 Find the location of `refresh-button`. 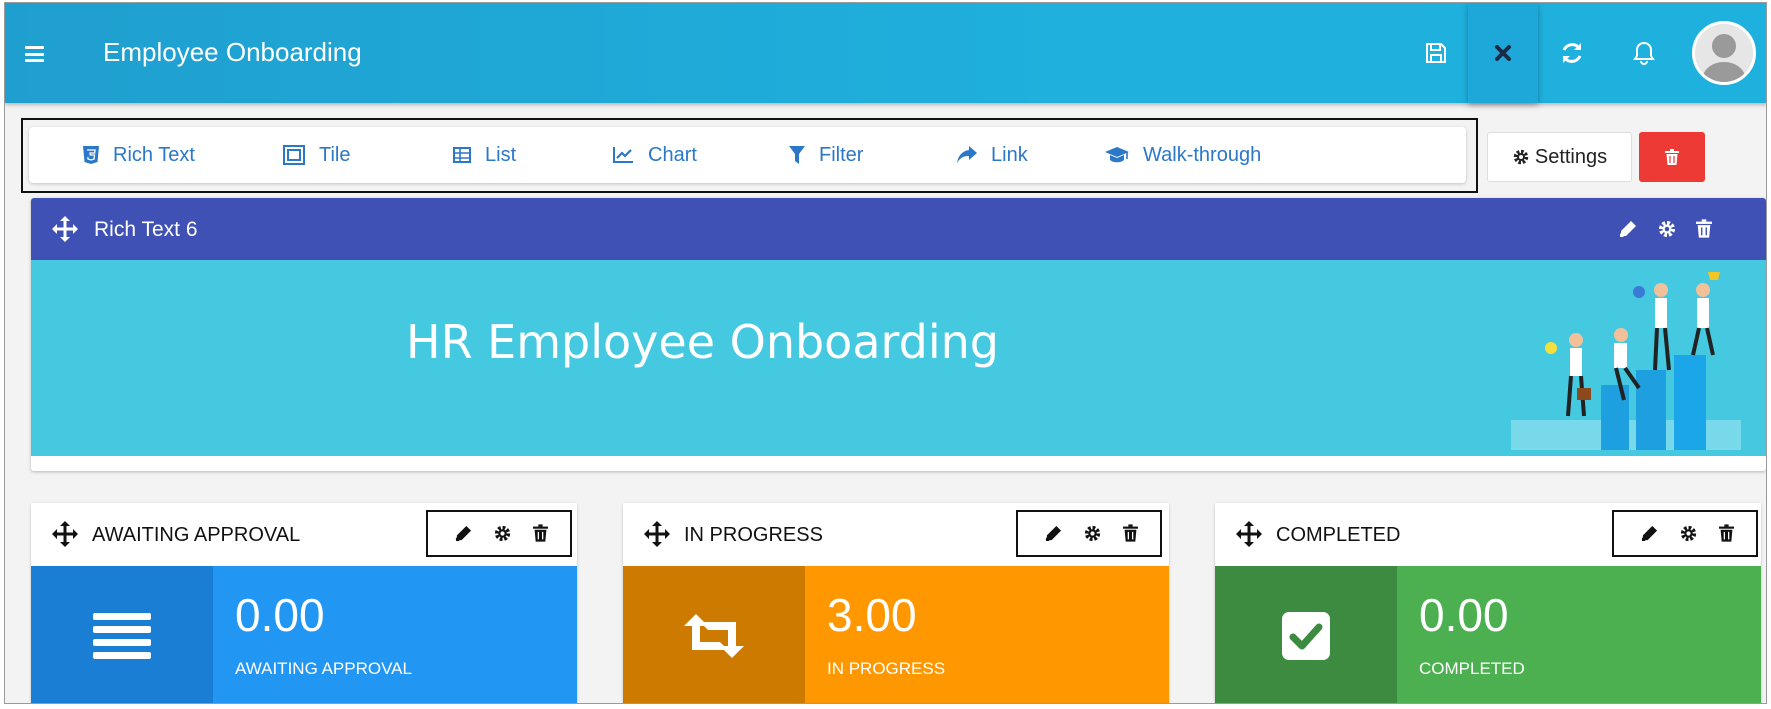

refresh-button is located at coordinates (1572, 53).